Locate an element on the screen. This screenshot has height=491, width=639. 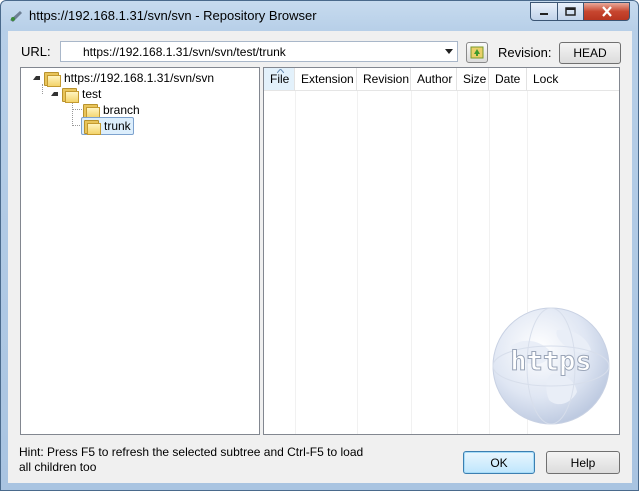
help-button: Help is located at coordinates (583, 462).